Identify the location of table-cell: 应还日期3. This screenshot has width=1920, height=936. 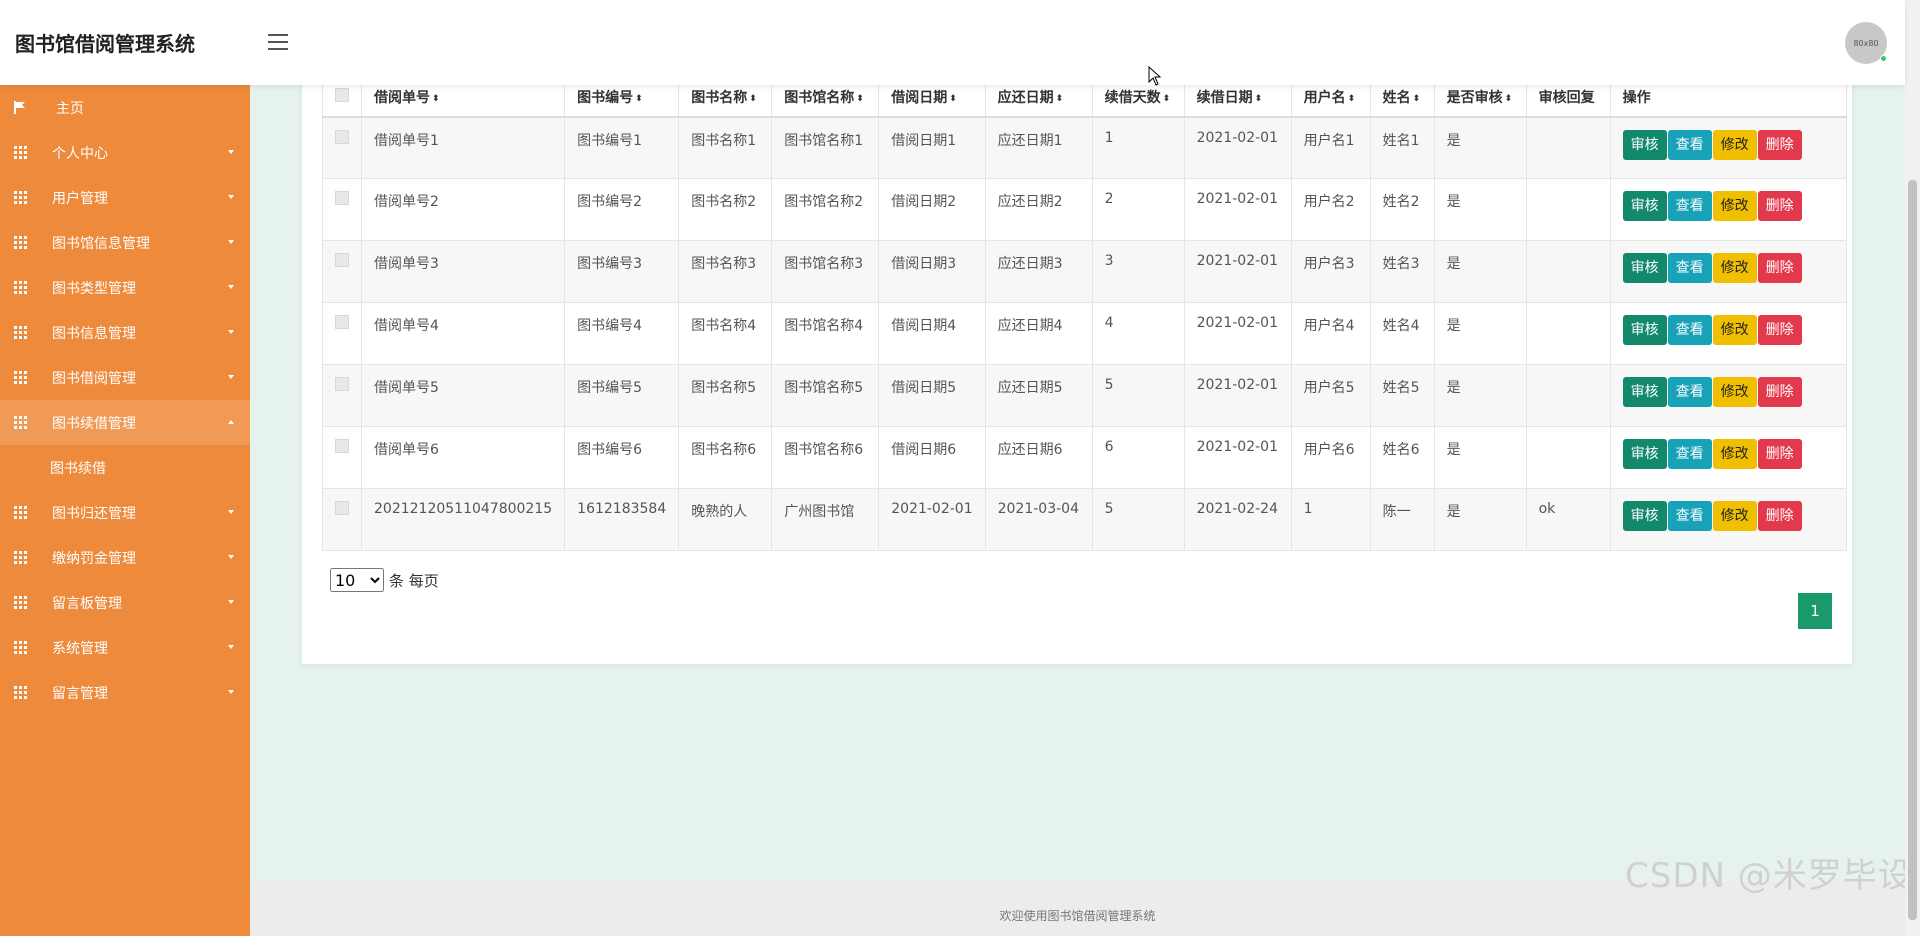
(1038, 271).